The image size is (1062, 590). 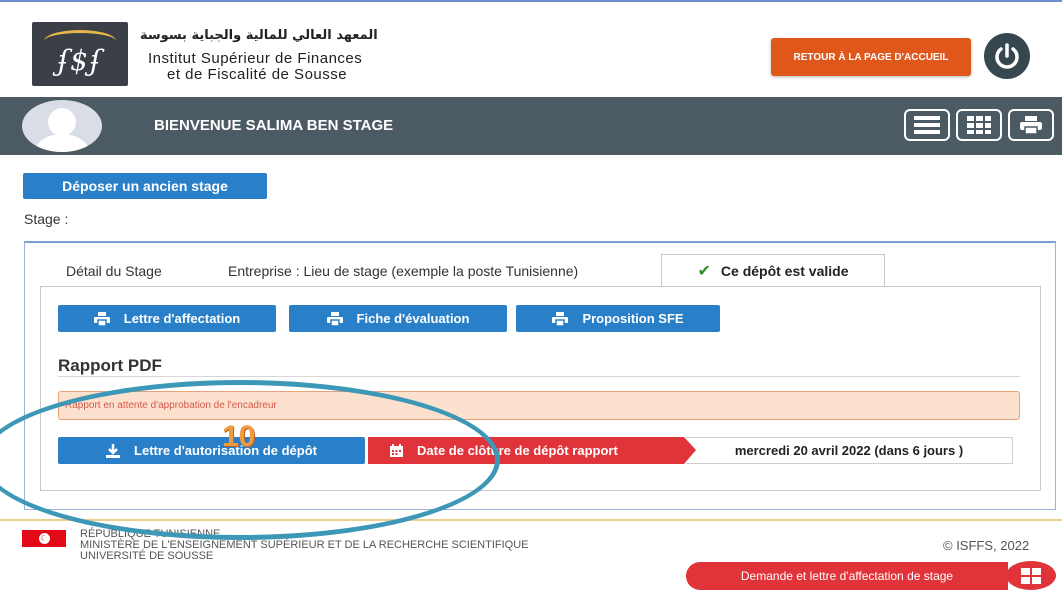 I want to click on annotation-ellipse, so click(x=250, y=460).